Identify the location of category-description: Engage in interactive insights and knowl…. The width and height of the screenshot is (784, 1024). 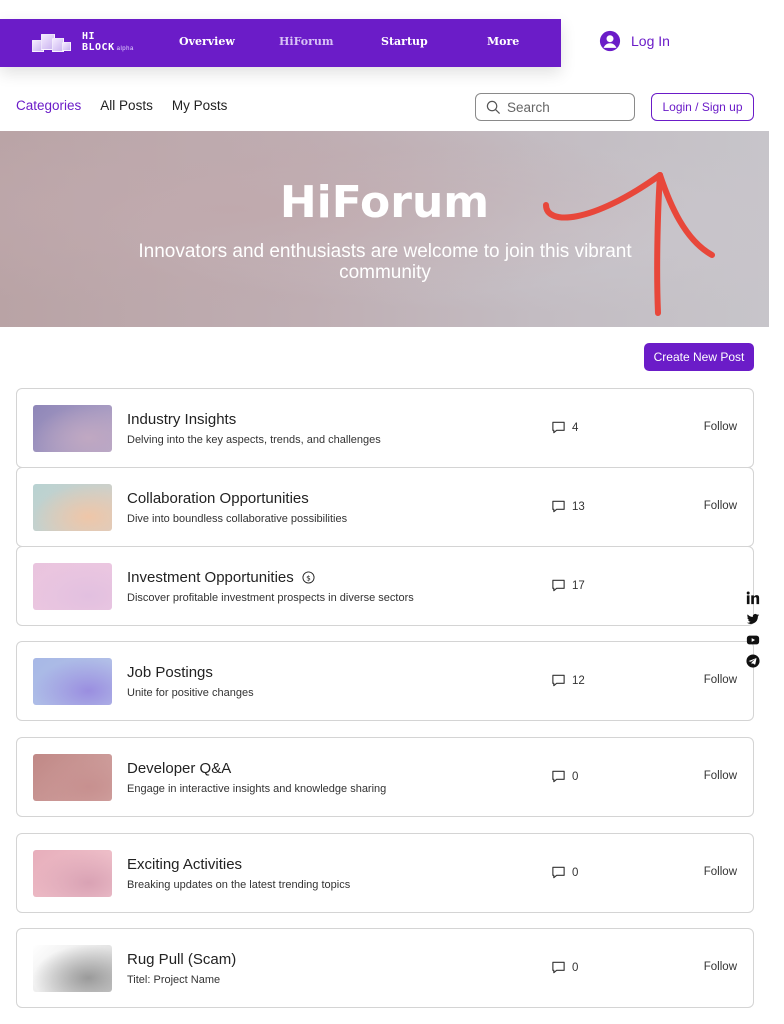
(257, 789).